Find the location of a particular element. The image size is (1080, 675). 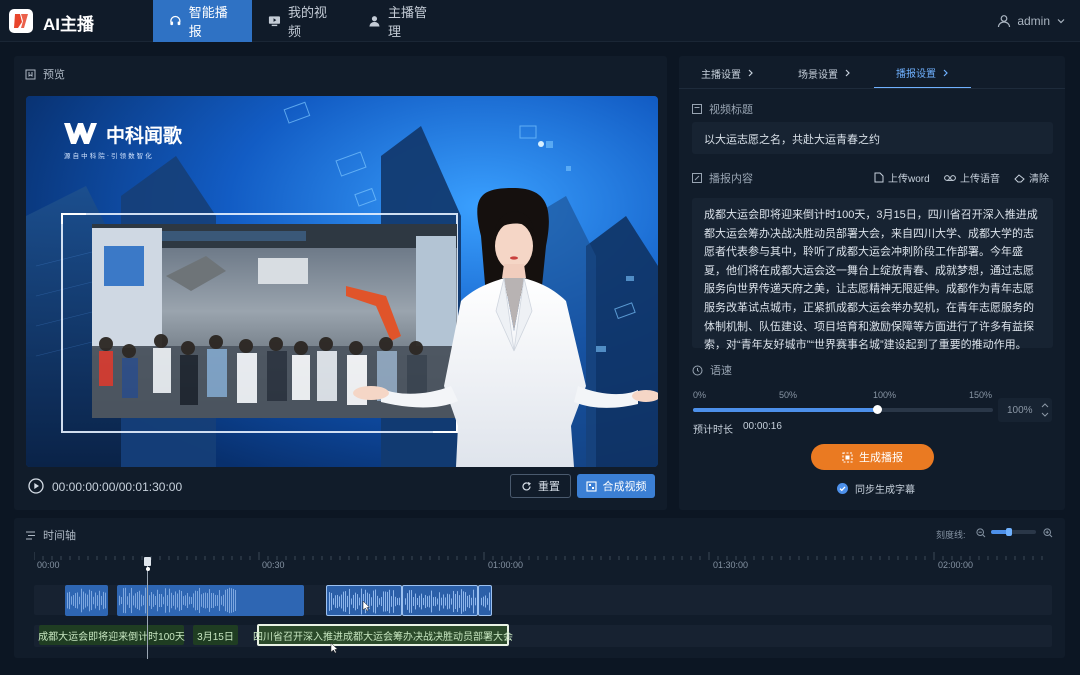

tab-label: 智能播报 is located at coordinates (208, 22).